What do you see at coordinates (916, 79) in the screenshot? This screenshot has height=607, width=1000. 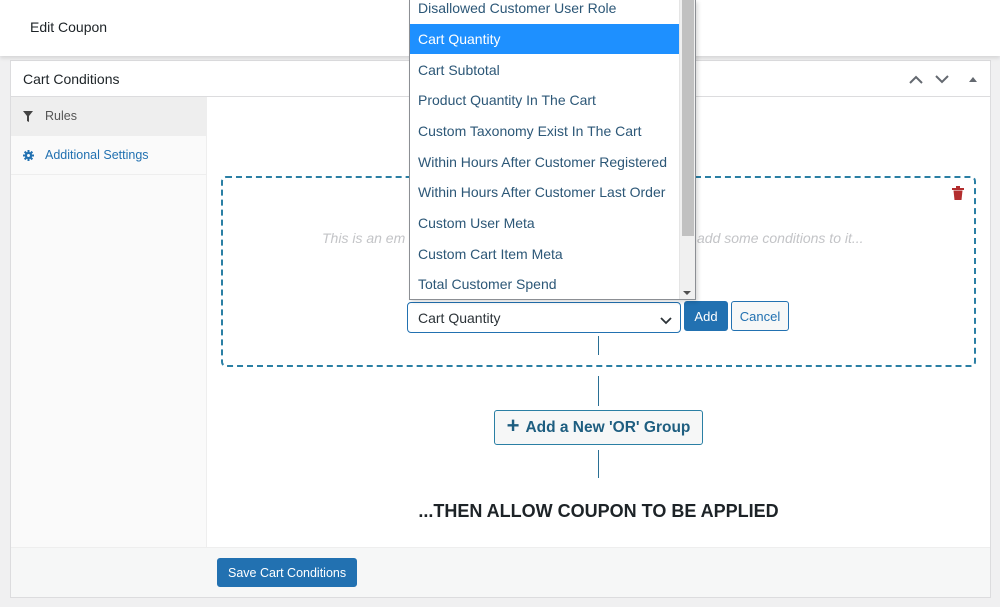 I see `move-up-icon` at bounding box center [916, 79].